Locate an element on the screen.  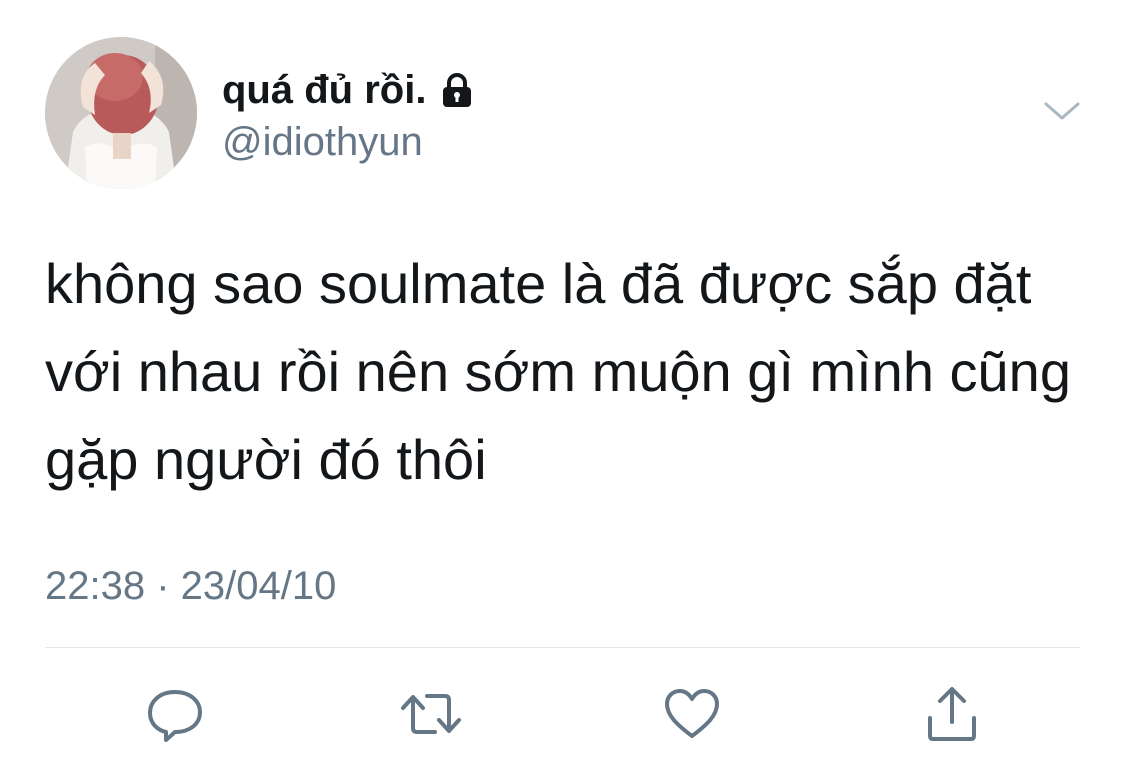
share-button is located at coordinates (952, 714).